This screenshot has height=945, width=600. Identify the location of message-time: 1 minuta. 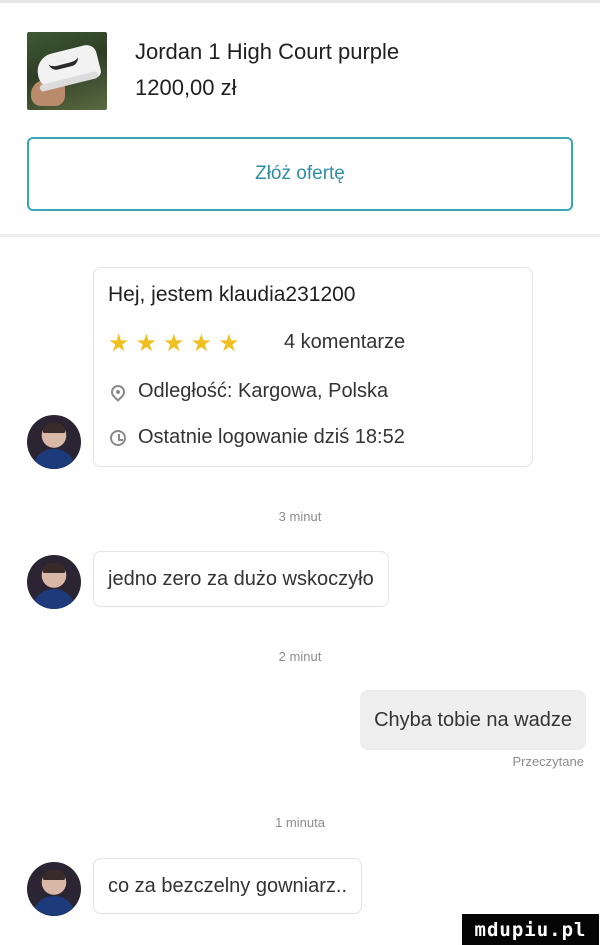
(300, 822).